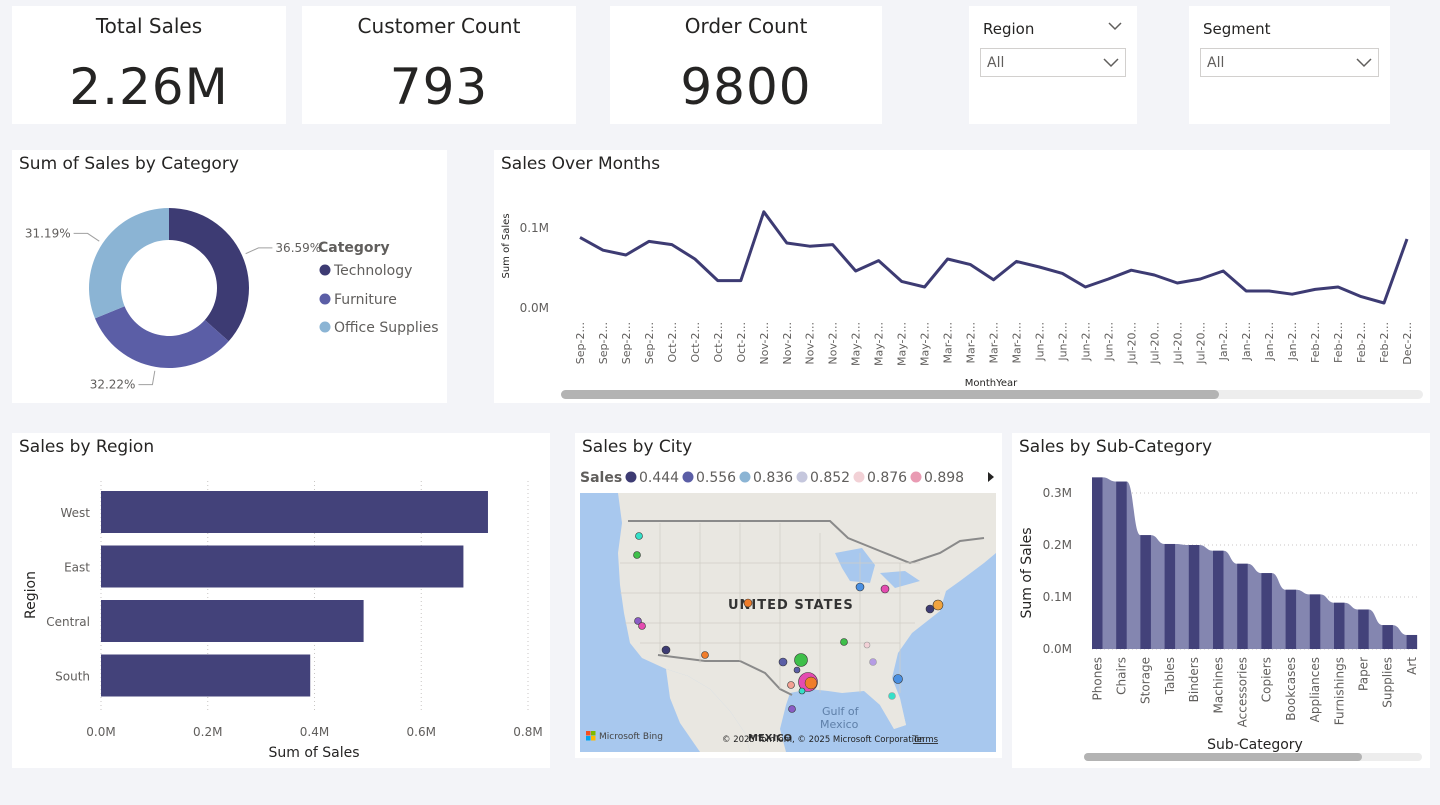  What do you see at coordinates (1237, 29) in the screenshot?
I see `slicer-title: Segment` at bounding box center [1237, 29].